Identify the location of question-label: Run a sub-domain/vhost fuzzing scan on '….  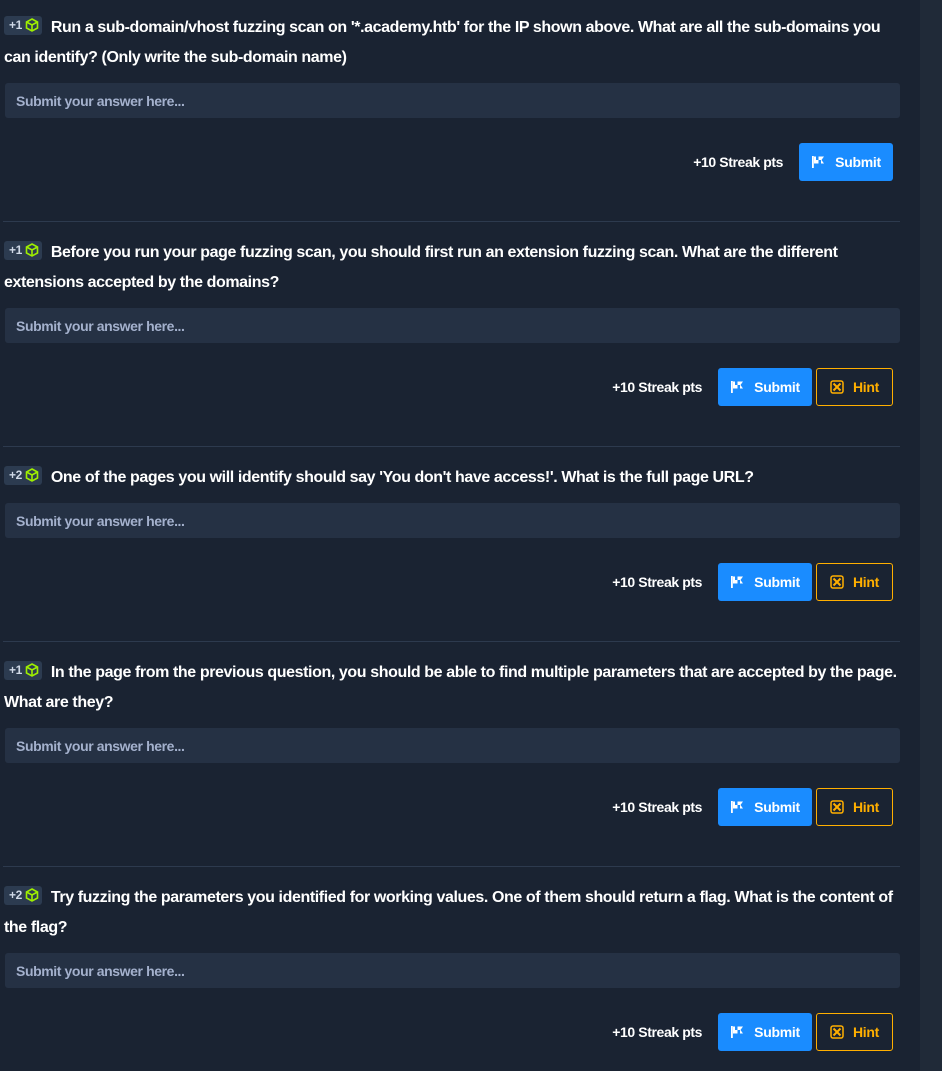
(442, 42).